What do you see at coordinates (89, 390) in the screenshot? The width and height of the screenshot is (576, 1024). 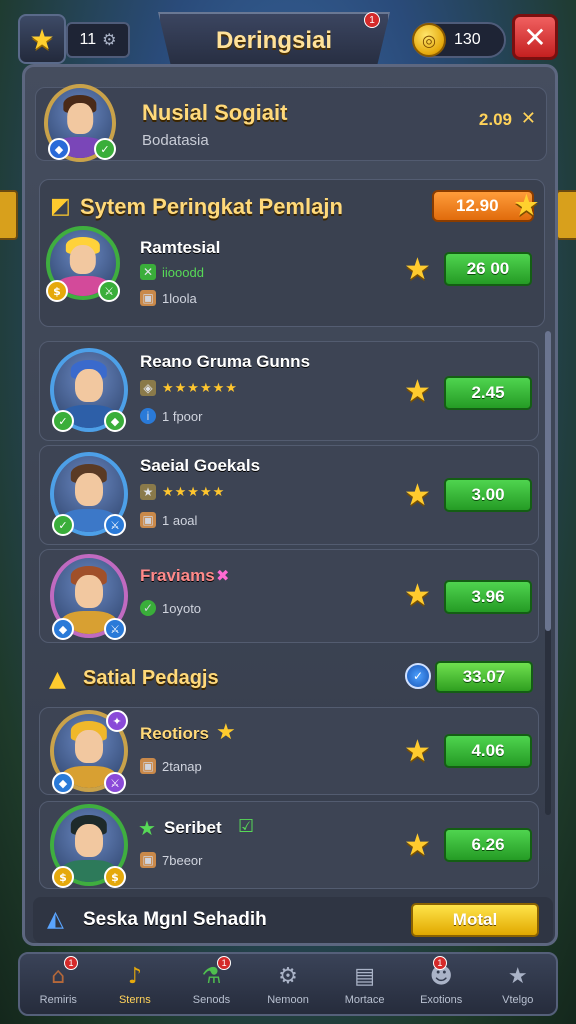 I see `avatar: ✓ ◆` at bounding box center [89, 390].